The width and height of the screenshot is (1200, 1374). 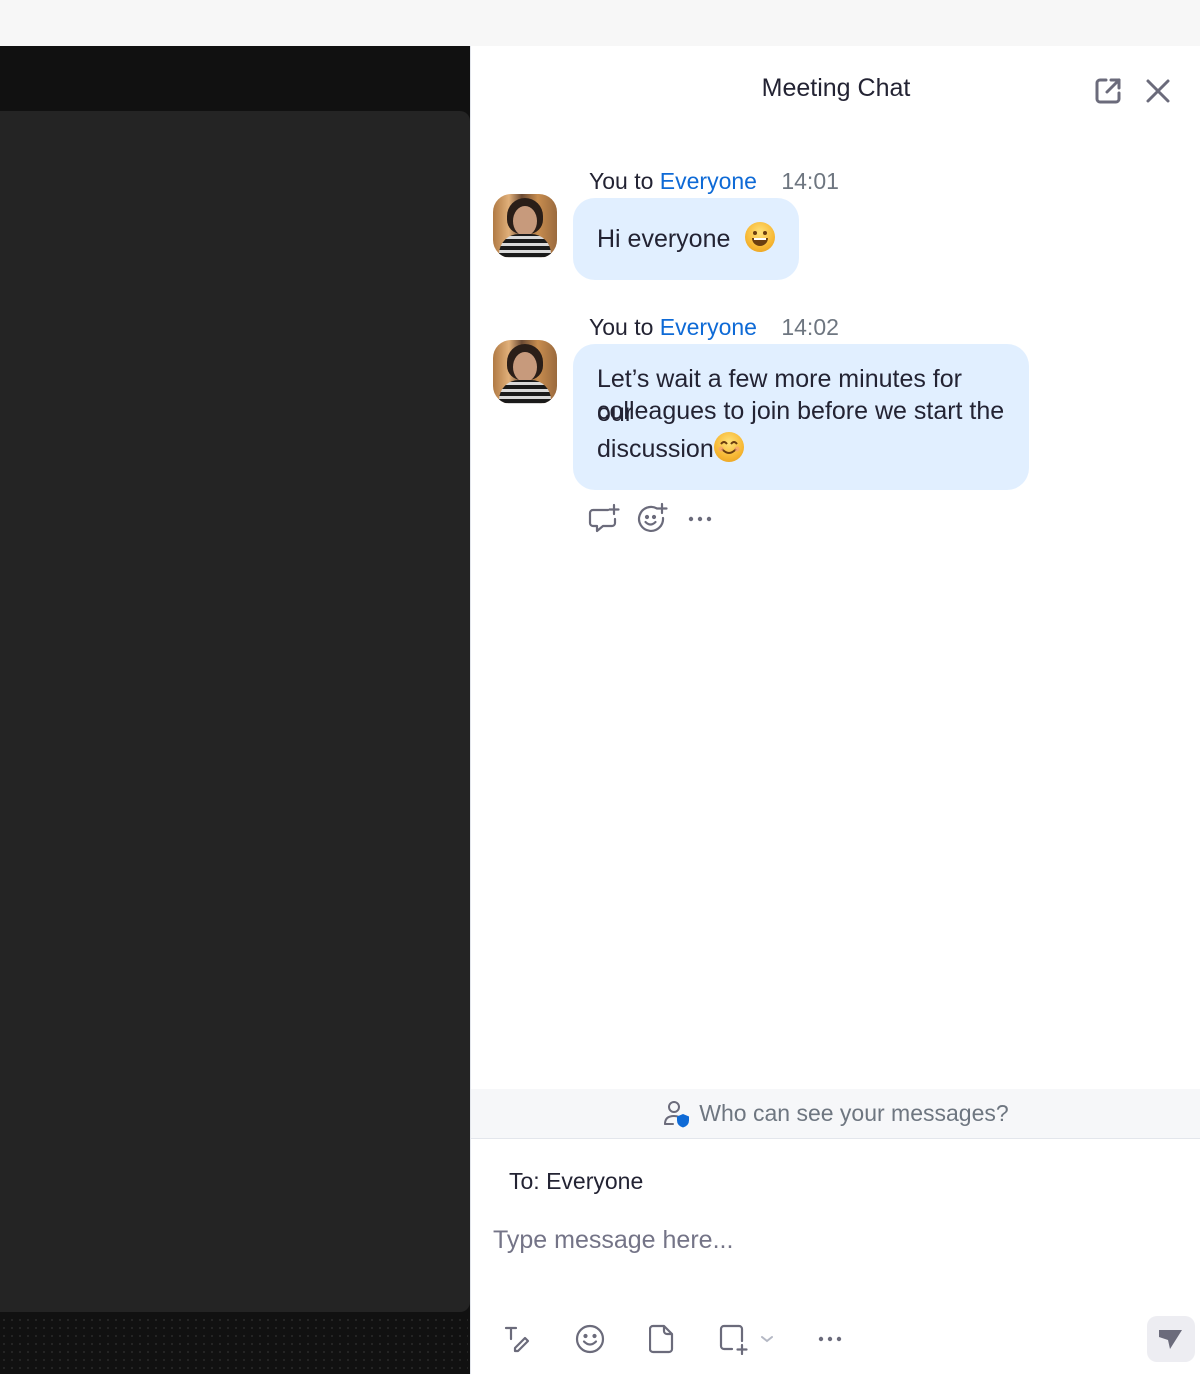 I want to click on window-top-bar, so click(x=600, y=23).